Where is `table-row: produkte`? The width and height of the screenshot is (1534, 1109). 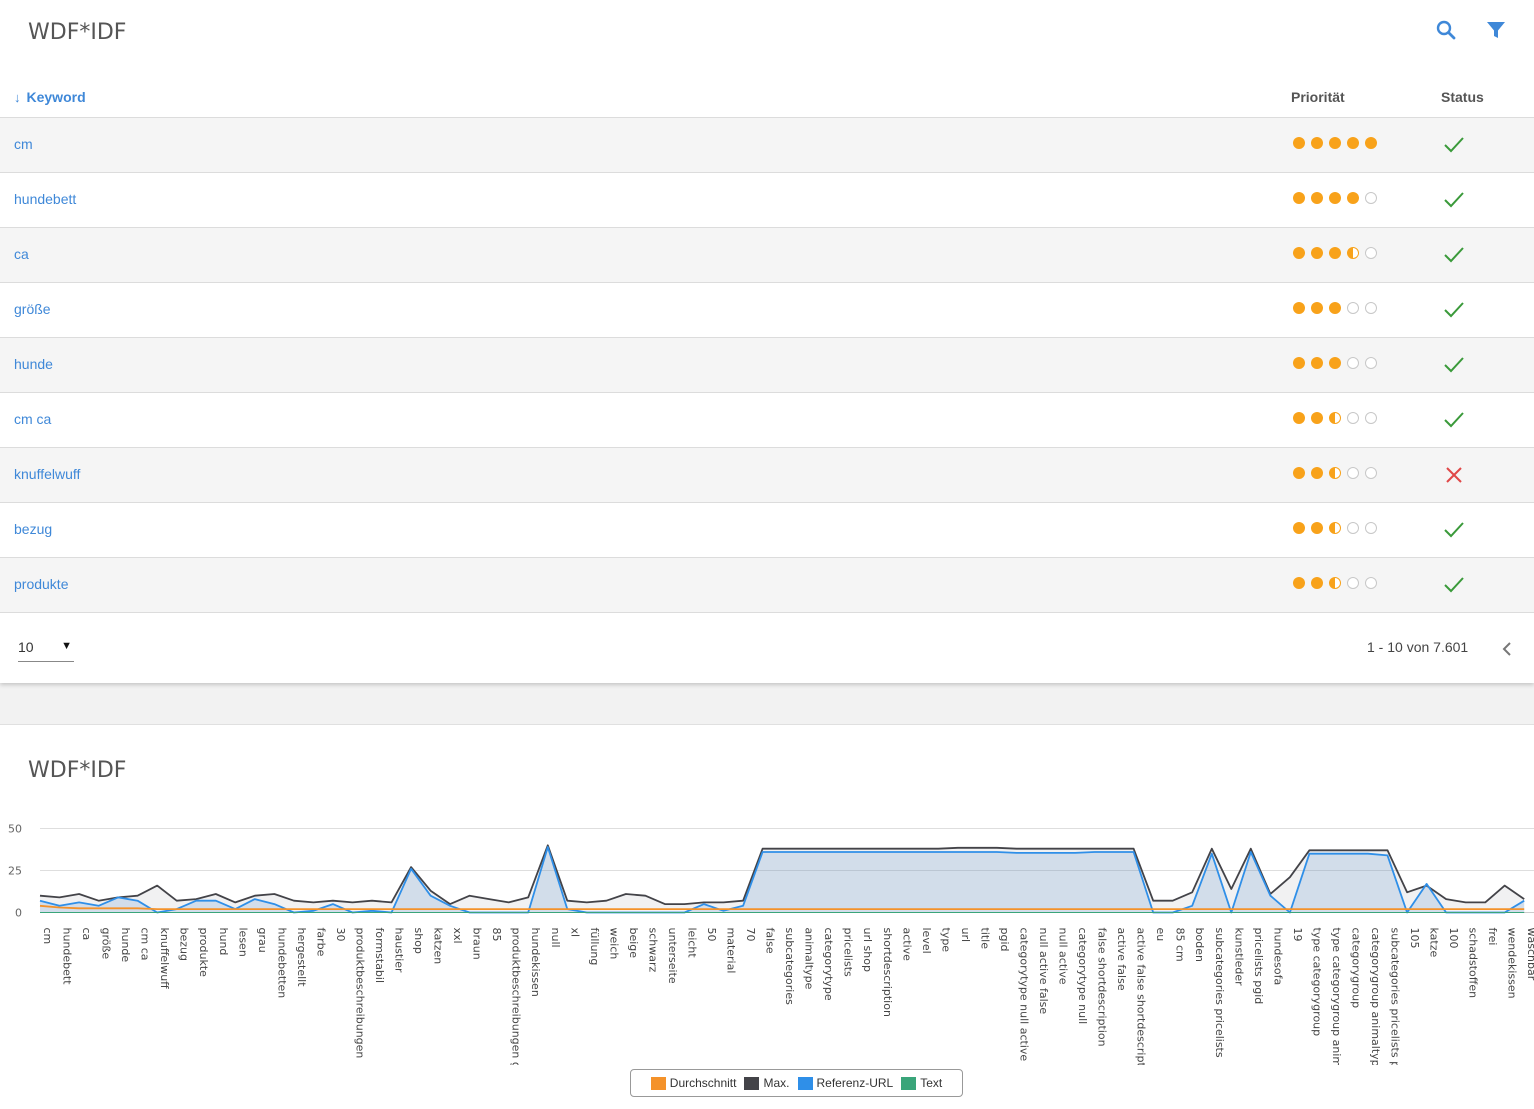 table-row: produkte is located at coordinates (767, 585).